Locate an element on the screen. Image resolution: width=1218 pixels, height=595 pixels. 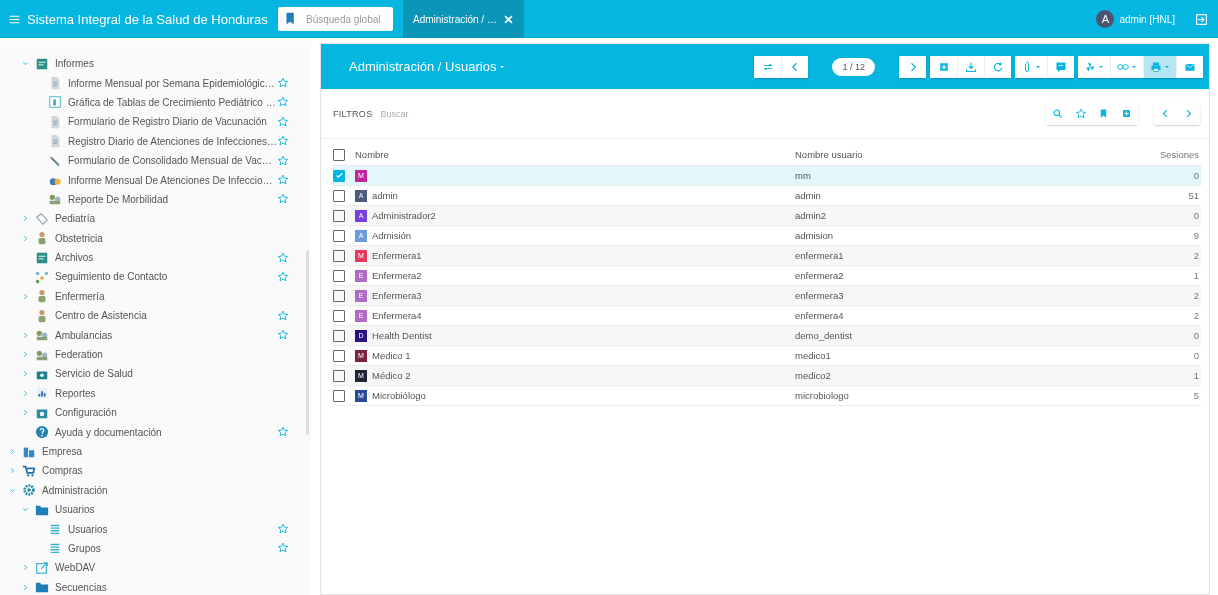
global-search-field: Búsqueda global is located at coordinates (335, 19).